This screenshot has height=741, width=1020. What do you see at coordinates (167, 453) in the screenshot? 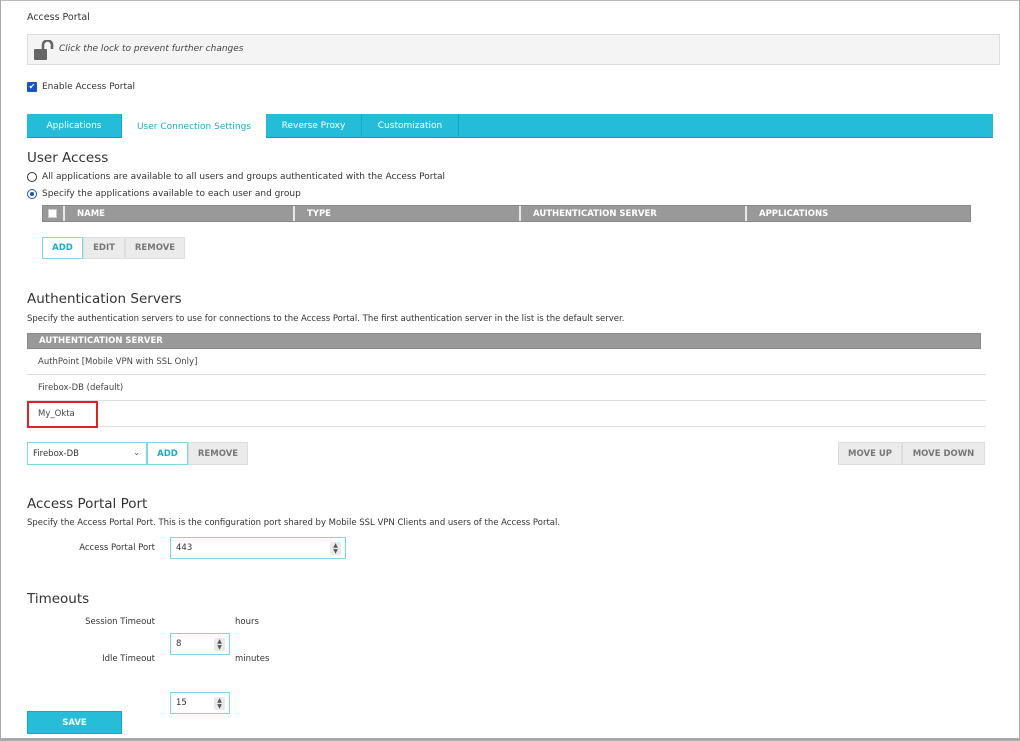
I see `add-auth-server-button: ADD` at bounding box center [167, 453].